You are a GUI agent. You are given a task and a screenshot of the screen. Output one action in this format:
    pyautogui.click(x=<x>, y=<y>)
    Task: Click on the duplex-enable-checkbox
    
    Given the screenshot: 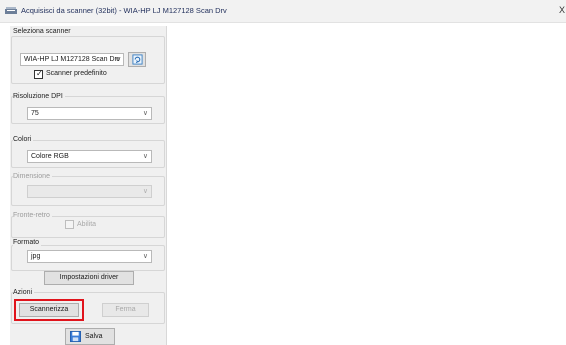 What is the action you would take?
    pyautogui.click(x=69, y=224)
    